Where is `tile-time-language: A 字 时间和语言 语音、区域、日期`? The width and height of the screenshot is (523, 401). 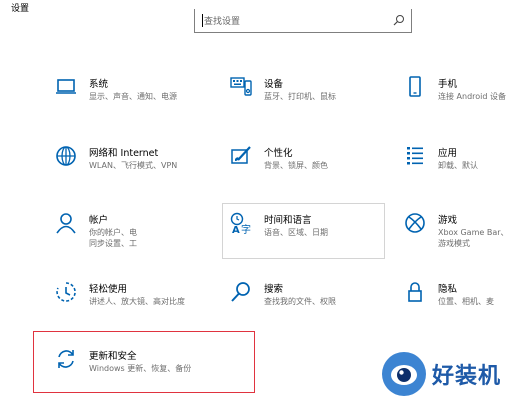
tile-time-language: A 字 时间和语言 语音、区域、日期 is located at coordinates (310, 238).